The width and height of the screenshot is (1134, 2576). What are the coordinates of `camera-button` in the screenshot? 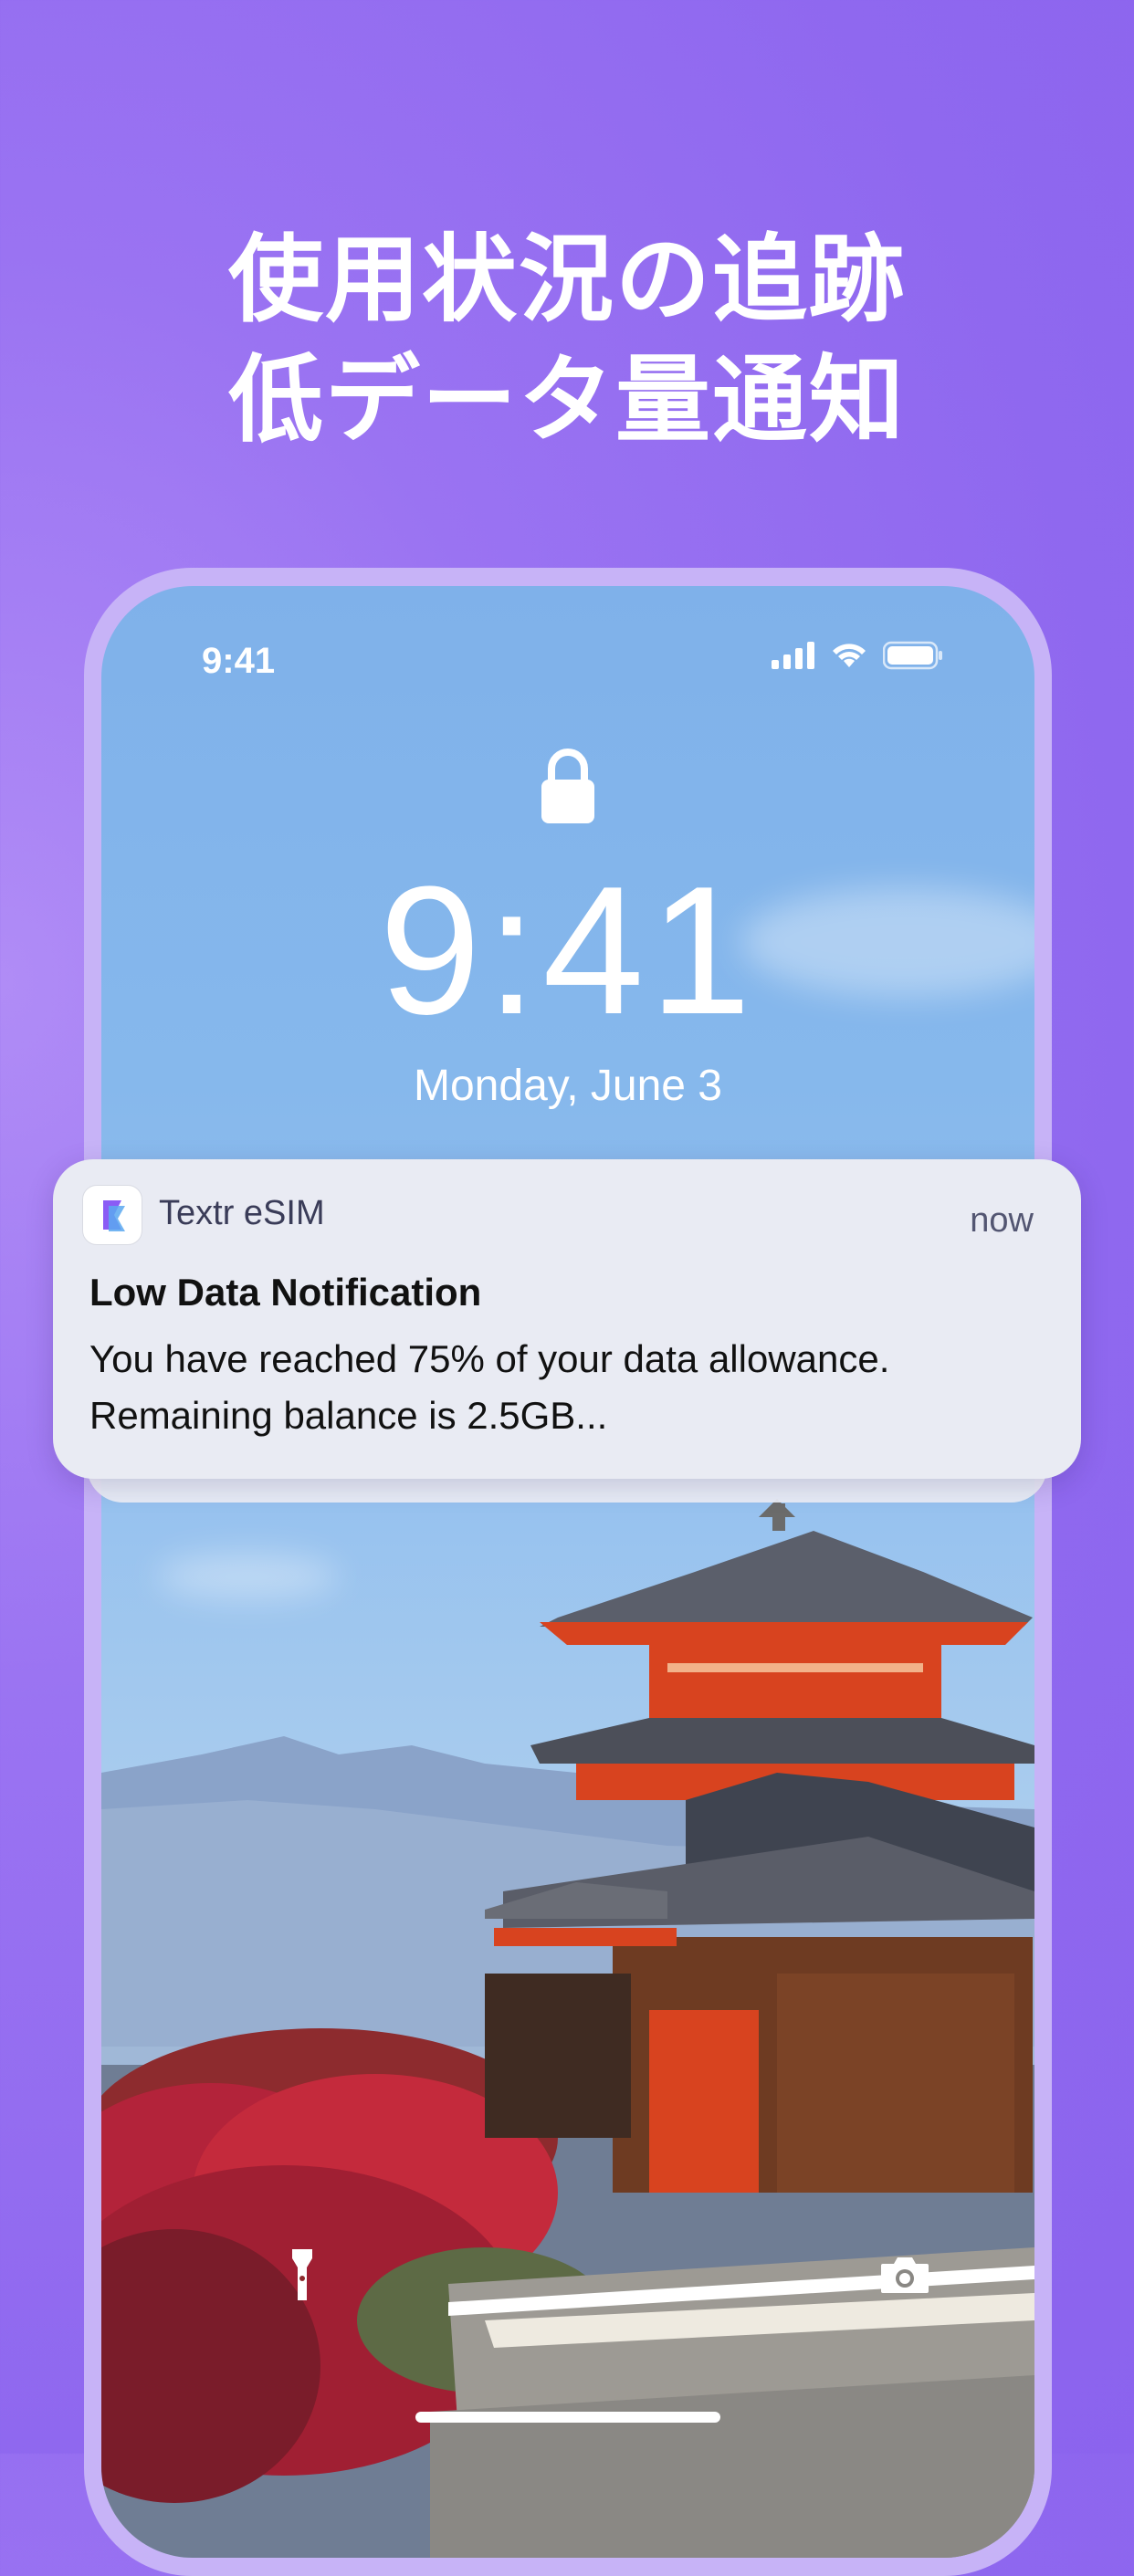 It's located at (904, 2274).